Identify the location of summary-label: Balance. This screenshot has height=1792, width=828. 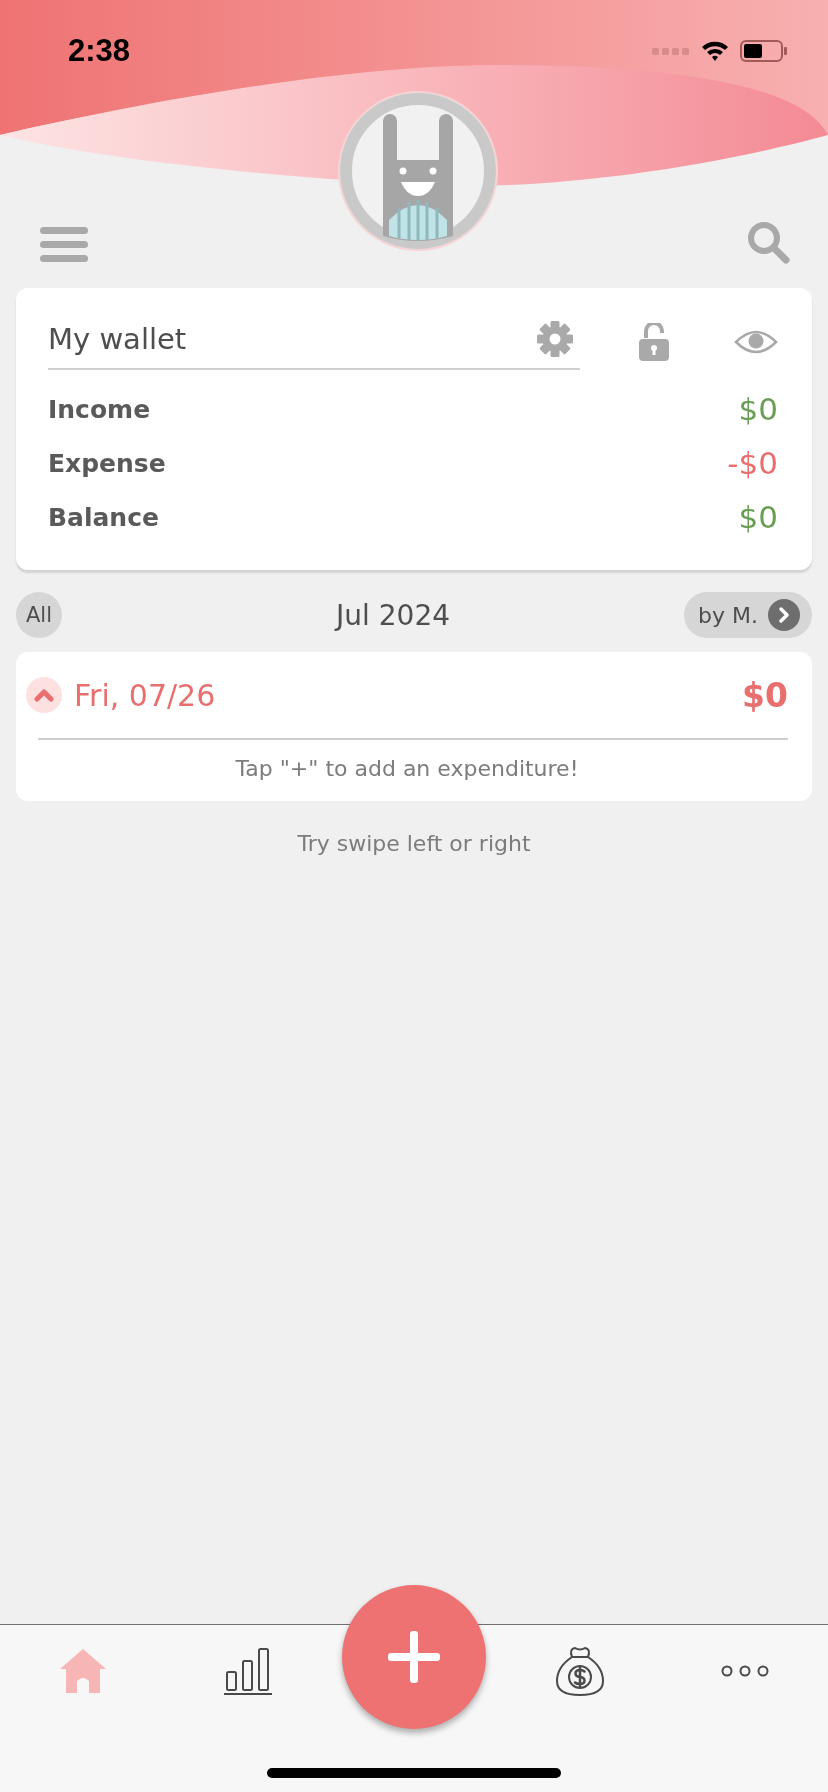
(103, 517).